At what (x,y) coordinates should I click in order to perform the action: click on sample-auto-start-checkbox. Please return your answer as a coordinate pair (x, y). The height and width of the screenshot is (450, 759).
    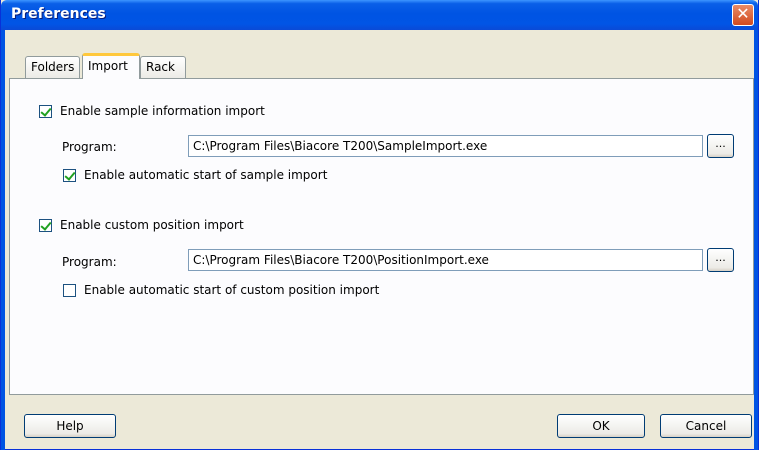
    Looking at the image, I should click on (69, 175).